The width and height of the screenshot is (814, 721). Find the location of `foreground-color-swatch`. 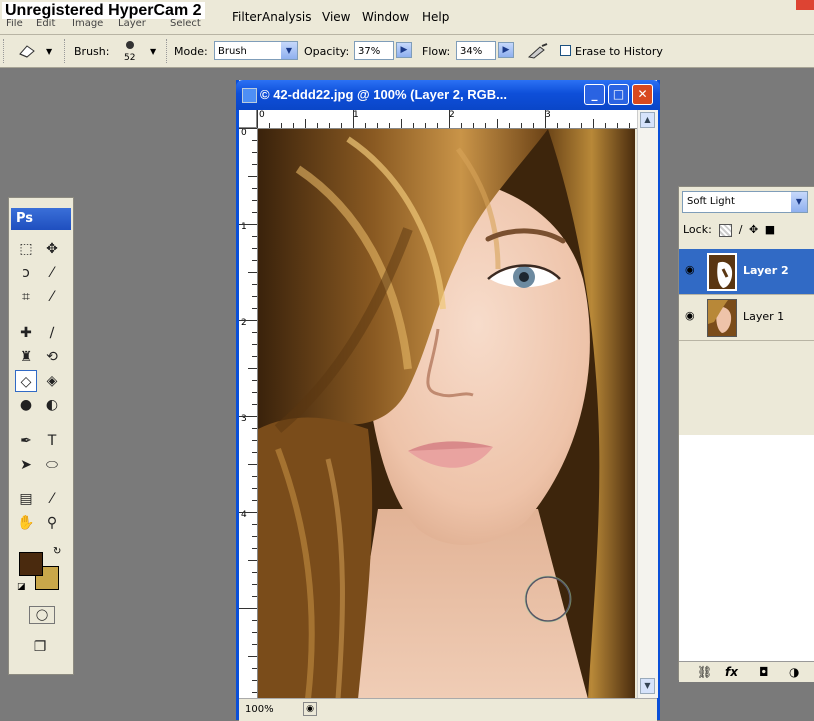

foreground-color-swatch is located at coordinates (31, 564).